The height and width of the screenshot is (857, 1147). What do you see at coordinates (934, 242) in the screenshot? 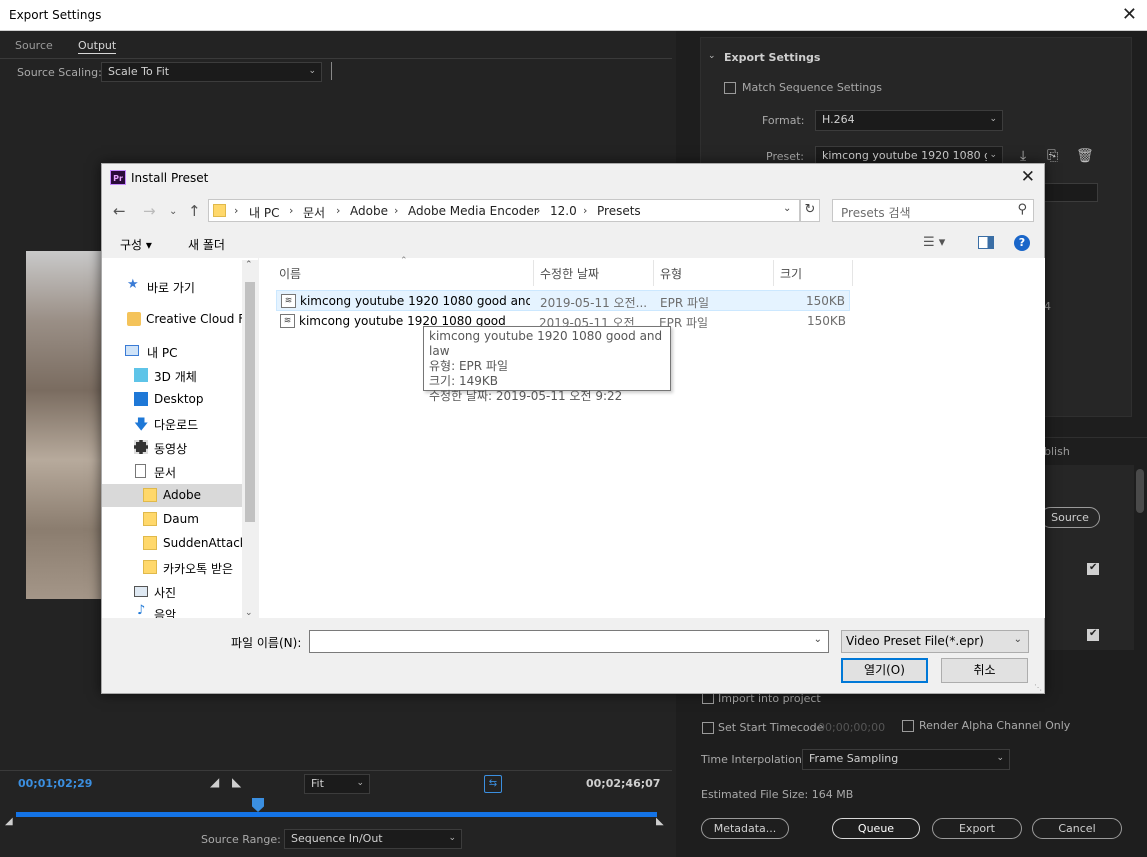
I see `view-options-icon: ☰ ▾` at bounding box center [934, 242].